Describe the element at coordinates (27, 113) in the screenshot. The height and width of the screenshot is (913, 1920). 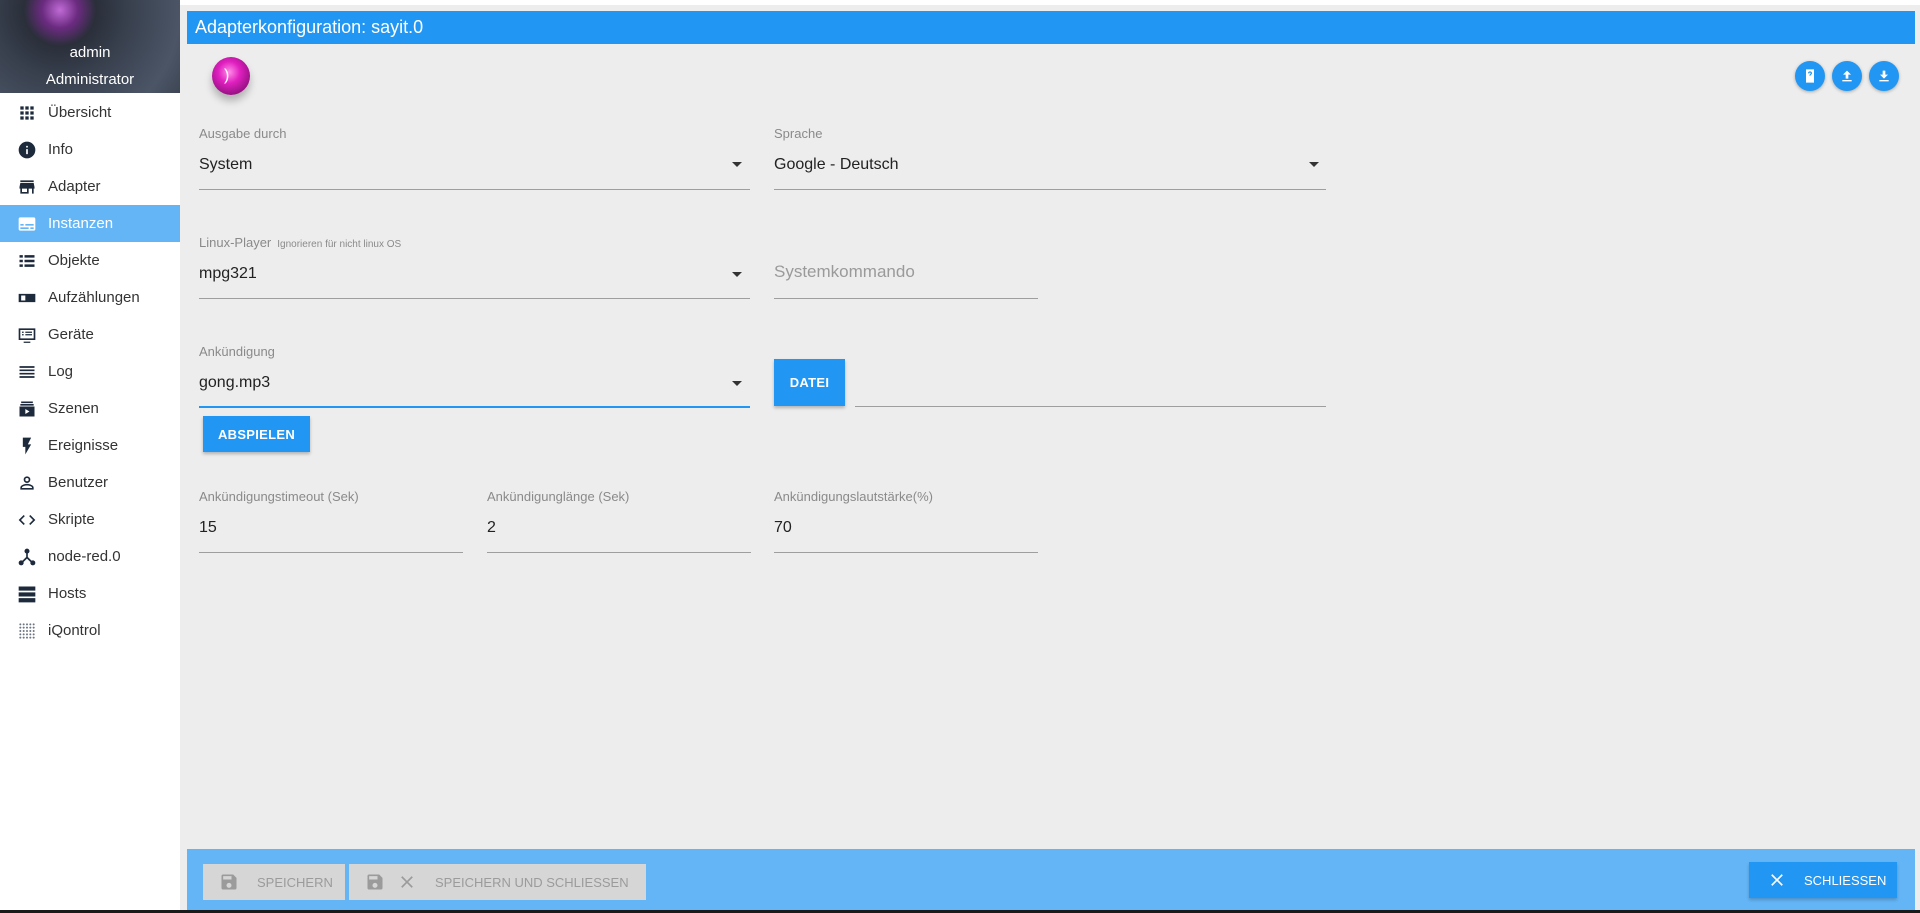
I see `grid-icon` at that location.